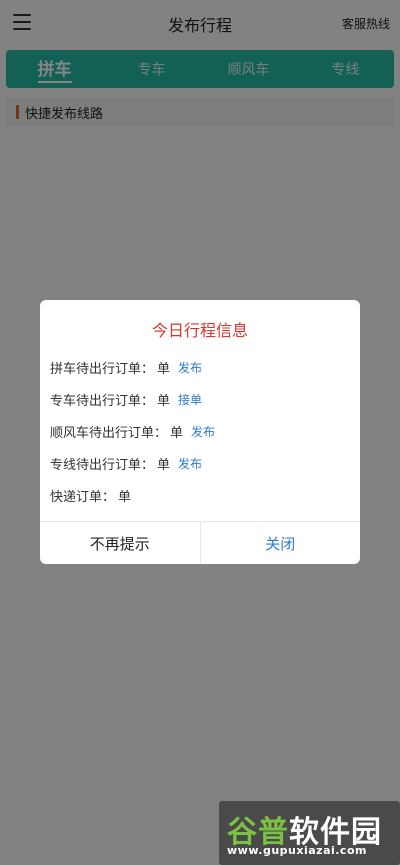 This screenshot has height=865, width=400. I want to click on order-row-dedicated-line: 专线待出行订单： 单 发布, so click(126, 463).